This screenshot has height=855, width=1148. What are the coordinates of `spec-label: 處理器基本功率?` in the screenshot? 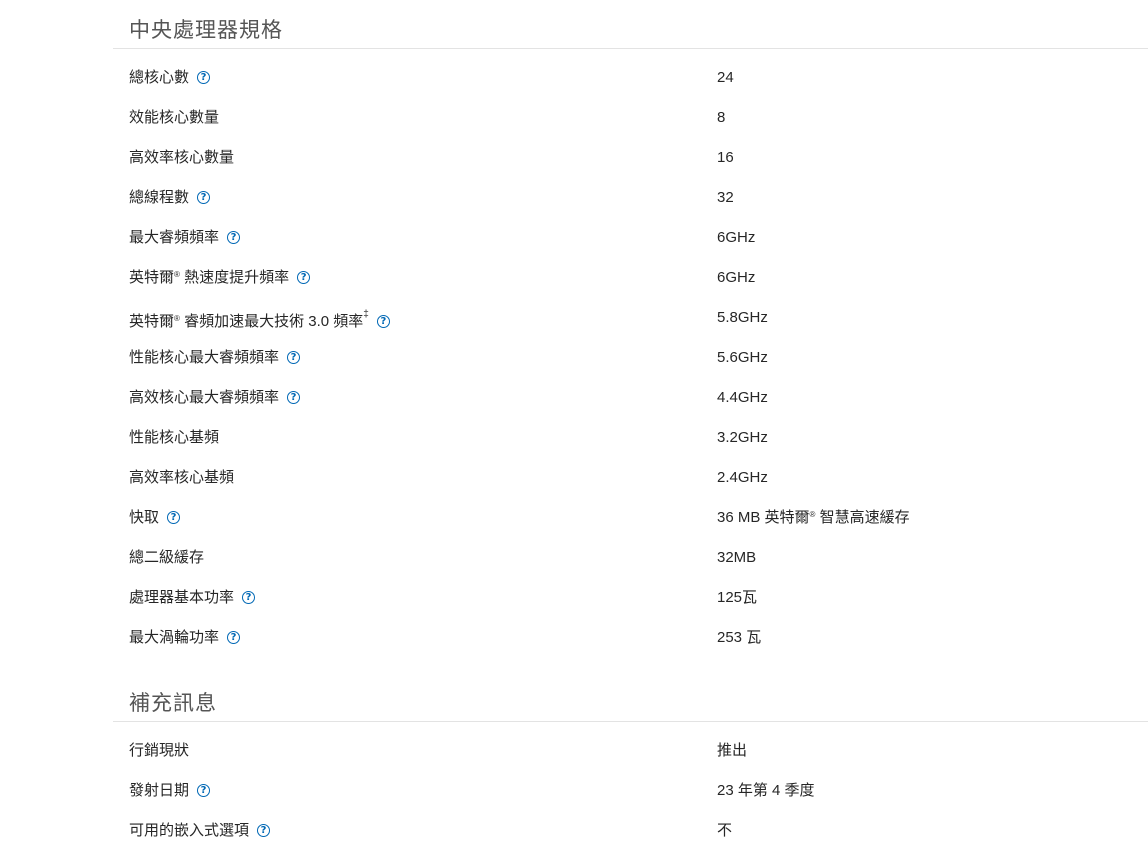 It's located at (192, 598).